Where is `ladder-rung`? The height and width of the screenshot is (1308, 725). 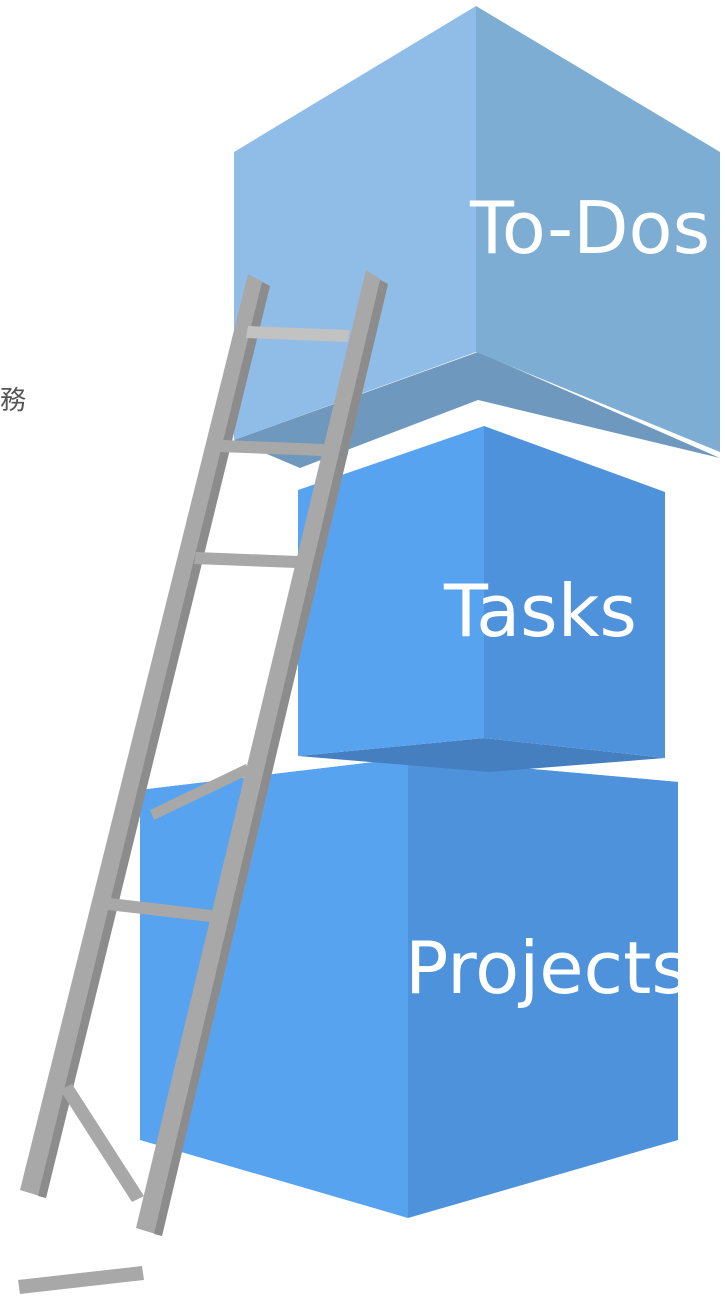
ladder-rung is located at coordinates (246, 560).